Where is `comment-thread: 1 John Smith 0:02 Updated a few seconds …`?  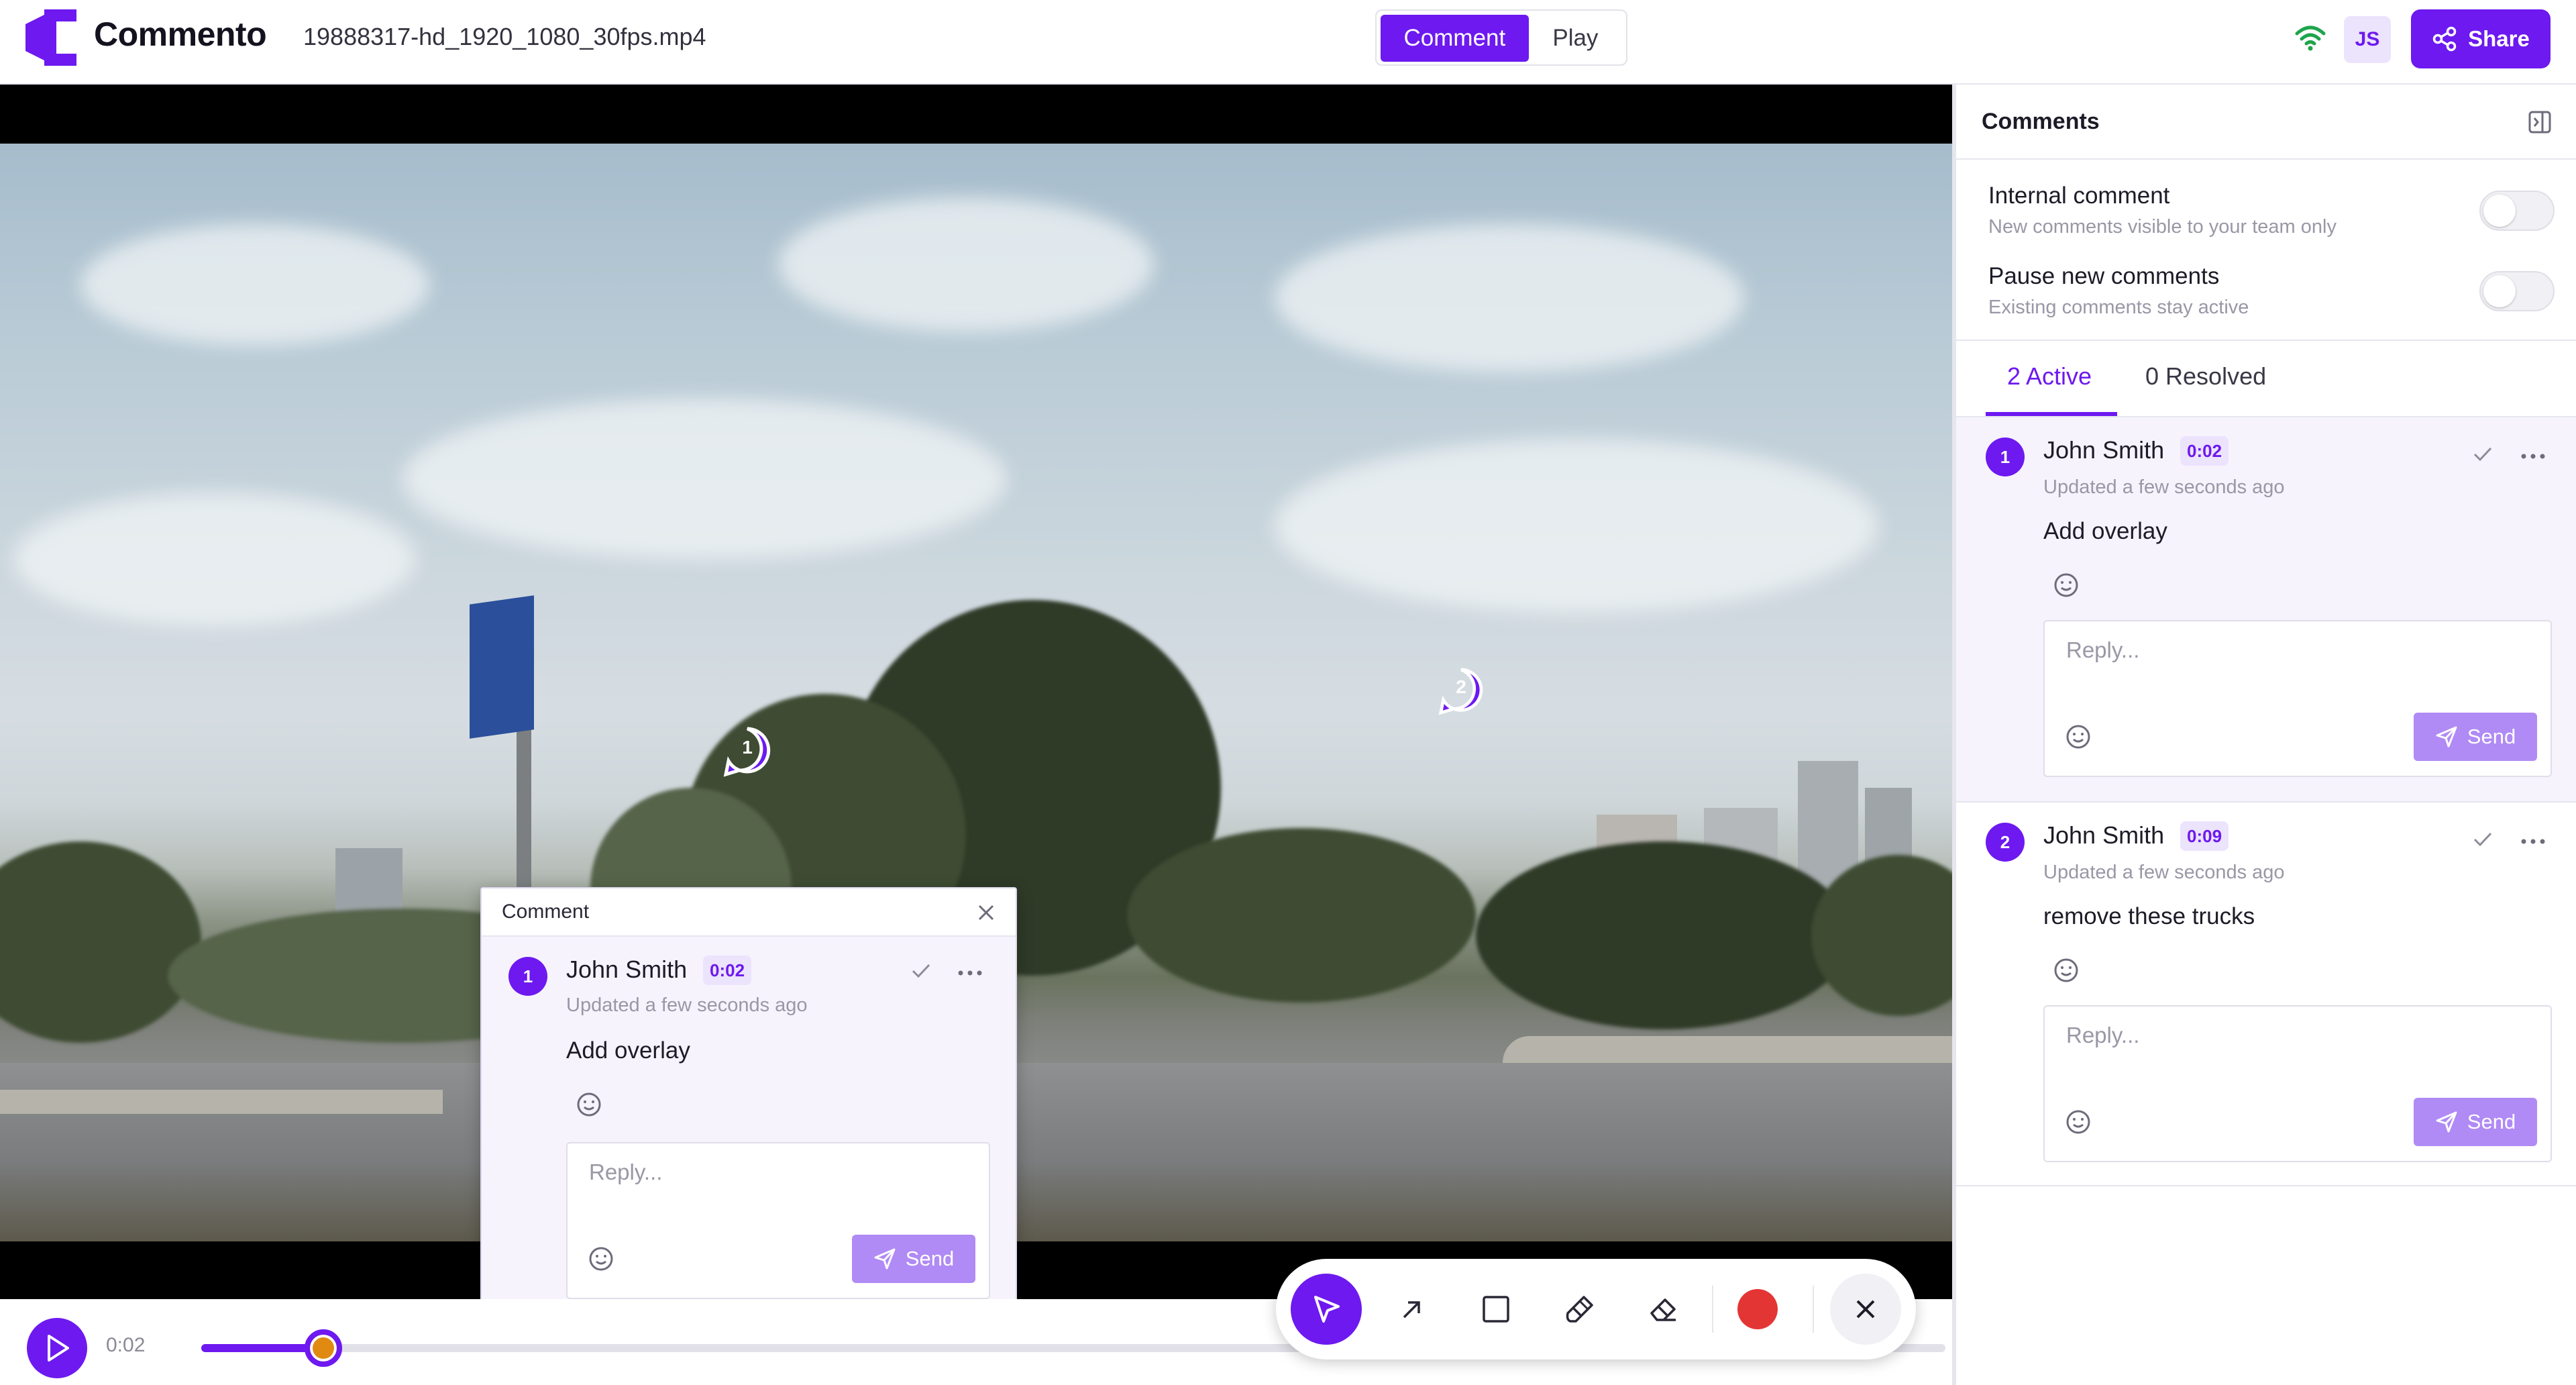
comment-thread: 1 John Smith 0:02 Updated a few seconds … is located at coordinates (2266, 609).